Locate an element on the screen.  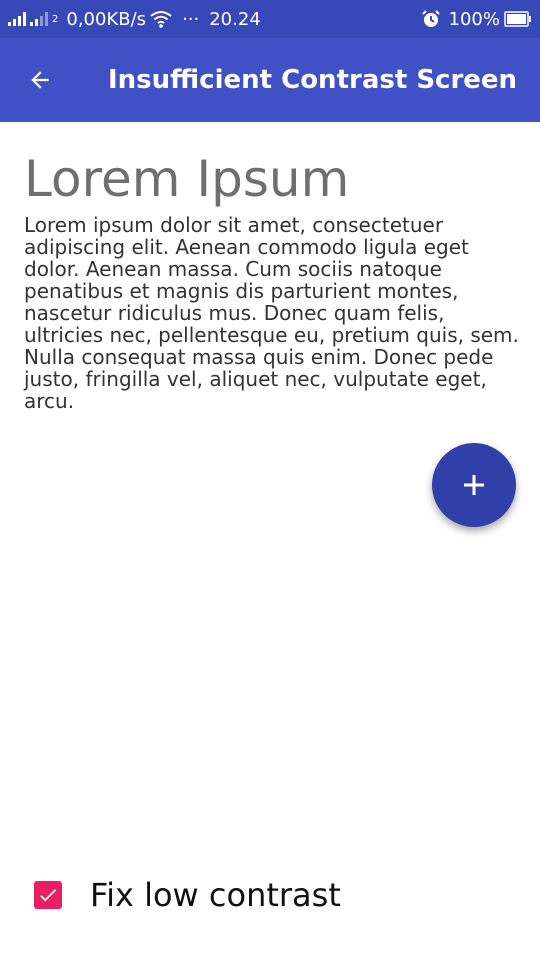
check-icon is located at coordinates (48, 895).